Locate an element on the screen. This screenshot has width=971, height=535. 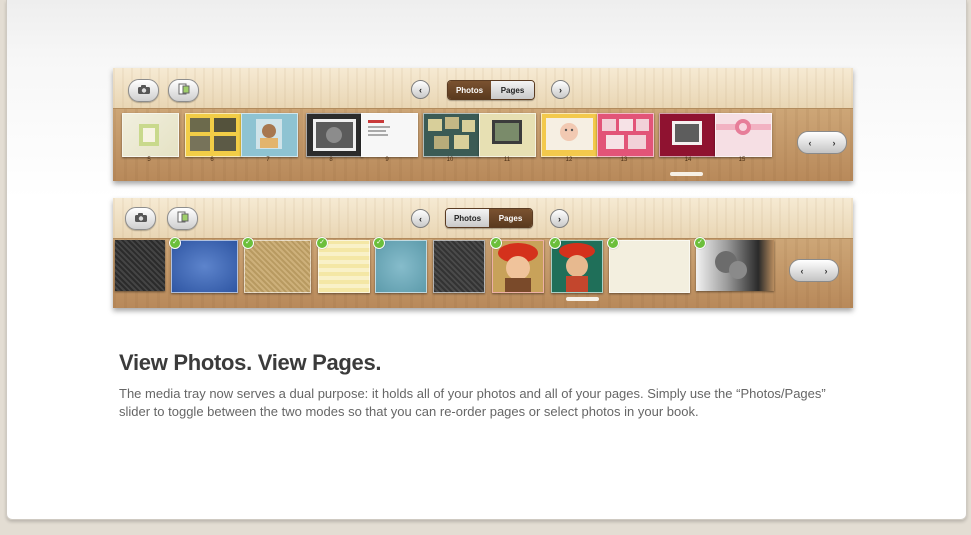
page-number: 14 is located at coordinates (688, 160).